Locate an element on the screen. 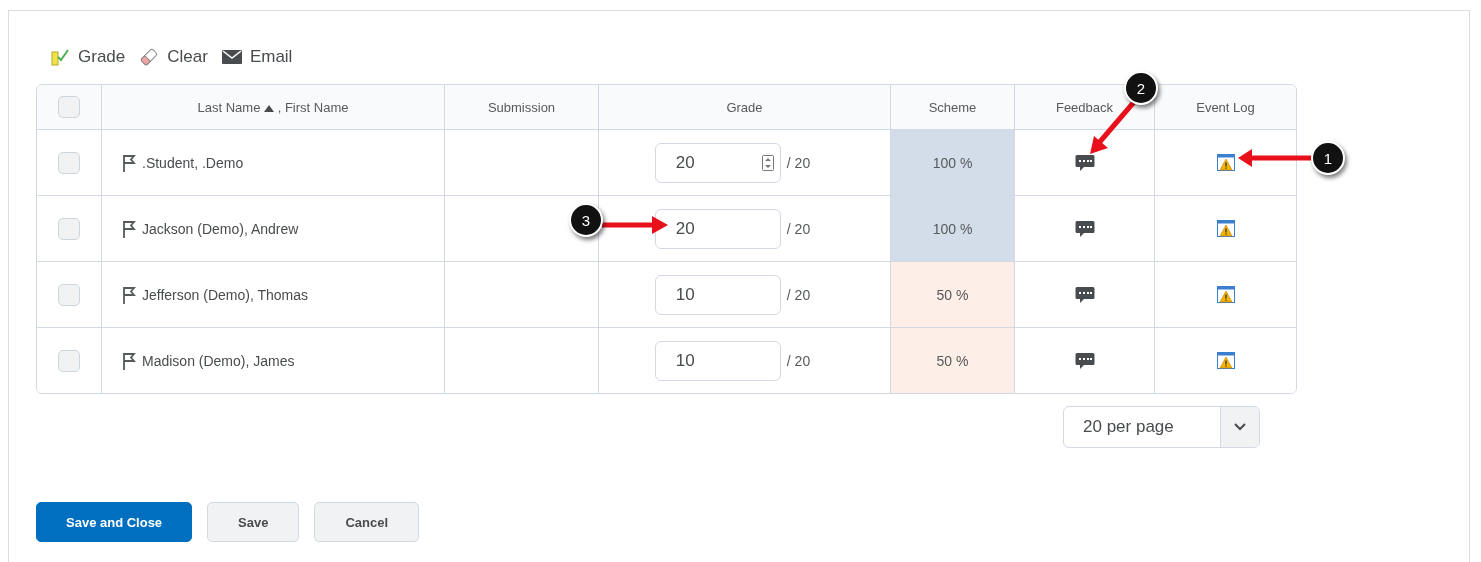 The height and width of the screenshot is (562, 1481). callout-number: 1 is located at coordinates (1328, 158).